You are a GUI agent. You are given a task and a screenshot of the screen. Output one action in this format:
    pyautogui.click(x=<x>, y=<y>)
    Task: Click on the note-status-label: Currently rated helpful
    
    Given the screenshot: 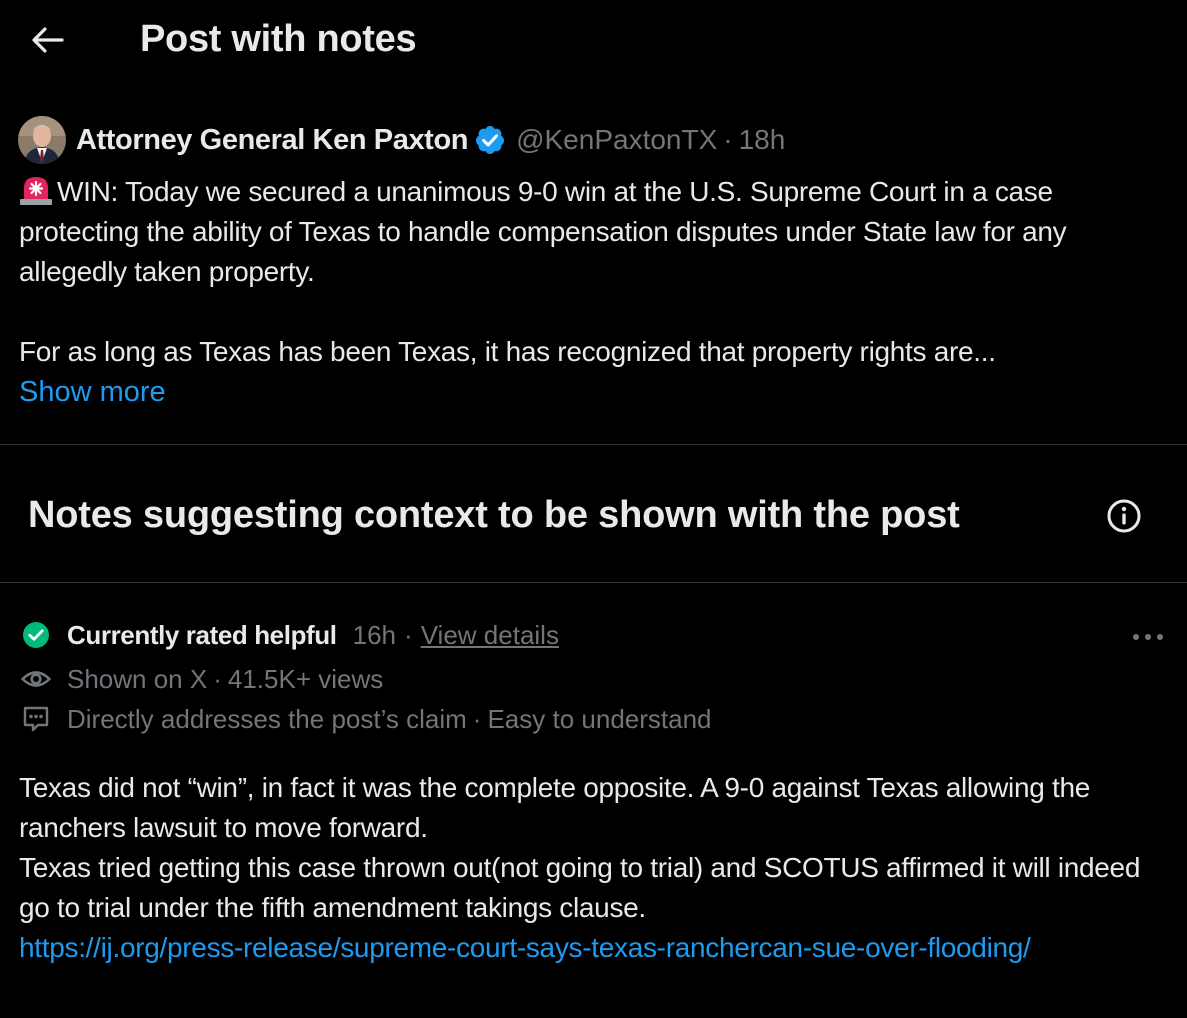 What is the action you would take?
    pyautogui.click(x=202, y=634)
    